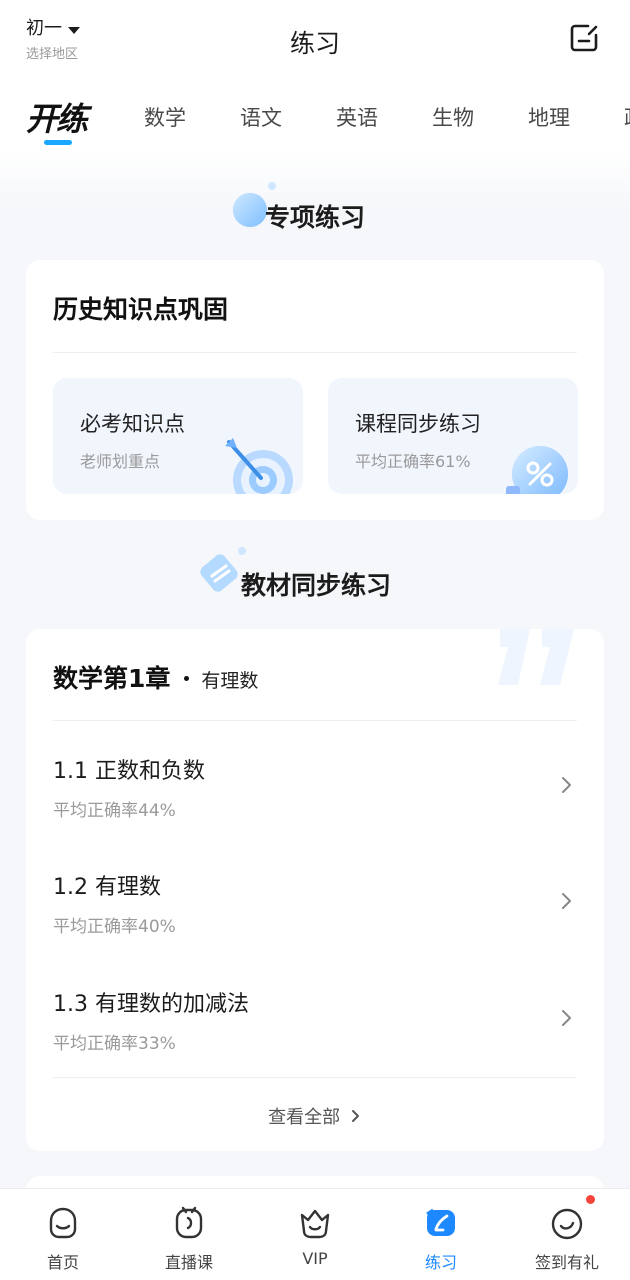 This screenshot has width=630, height=1280. What do you see at coordinates (304, 1117) in the screenshot?
I see `view-all-label: 查看全部` at bounding box center [304, 1117].